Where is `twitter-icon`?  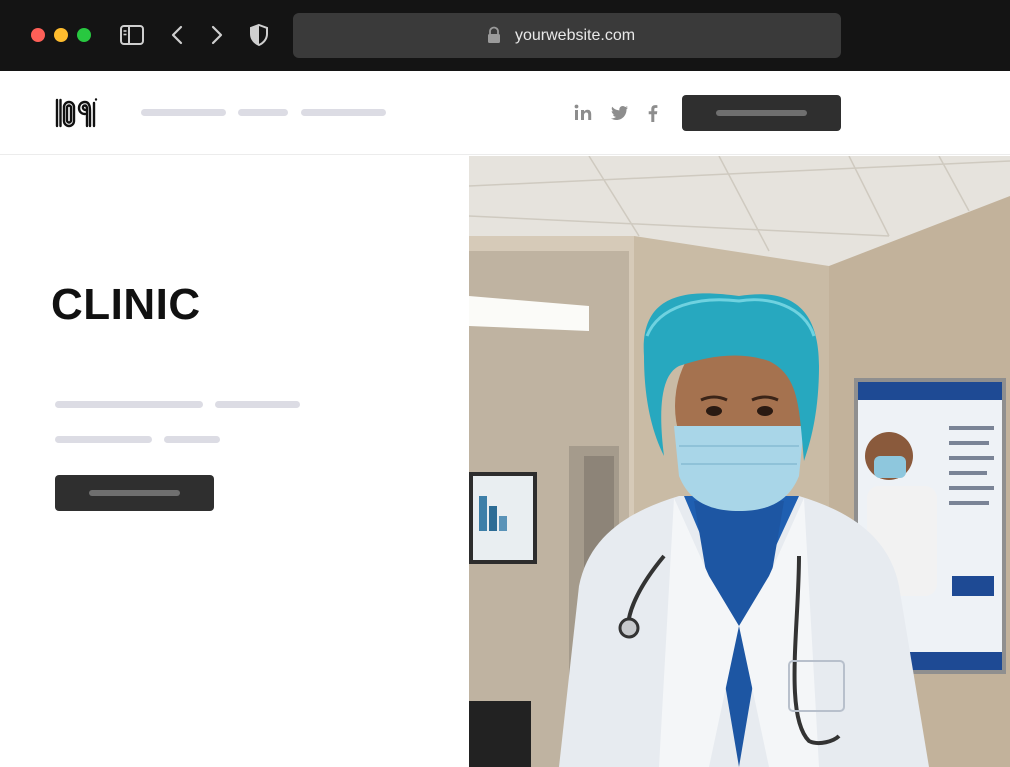
twitter-icon is located at coordinates (619, 113).